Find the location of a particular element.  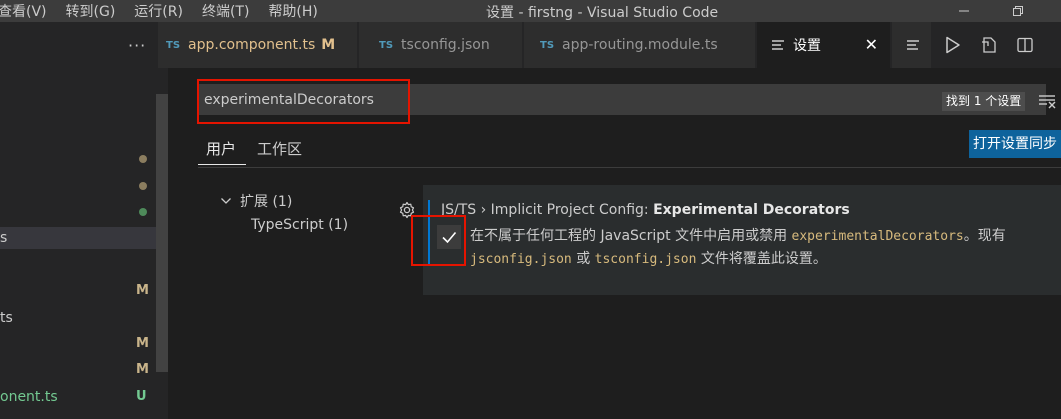

sidebar-scrollbar is located at coordinates (162, 233).